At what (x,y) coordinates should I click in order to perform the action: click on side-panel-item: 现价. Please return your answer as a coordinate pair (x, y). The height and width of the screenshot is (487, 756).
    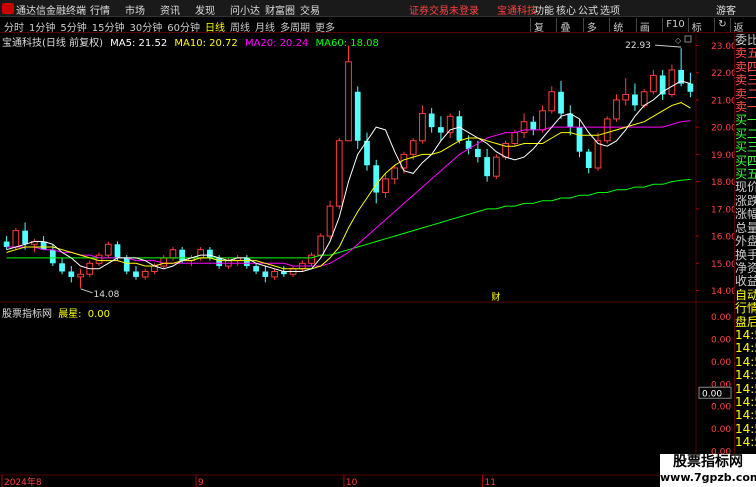
    Looking at the image, I should click on (745, 188).